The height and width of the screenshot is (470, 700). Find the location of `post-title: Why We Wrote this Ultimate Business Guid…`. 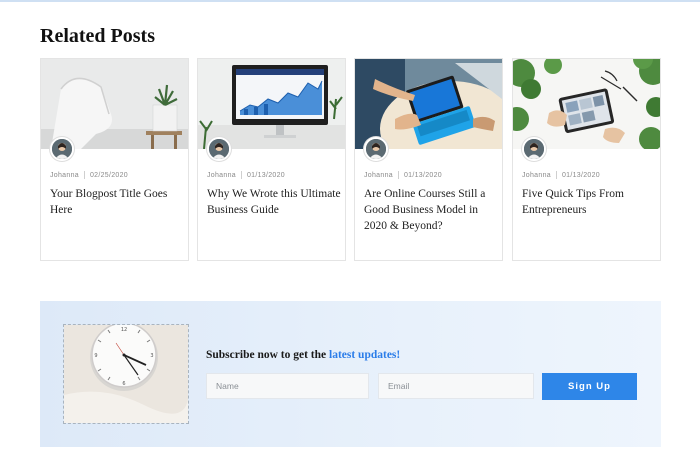

post-title: Why We Wrote this Ultimate Business Guid… is located at coordinates (275, 202).